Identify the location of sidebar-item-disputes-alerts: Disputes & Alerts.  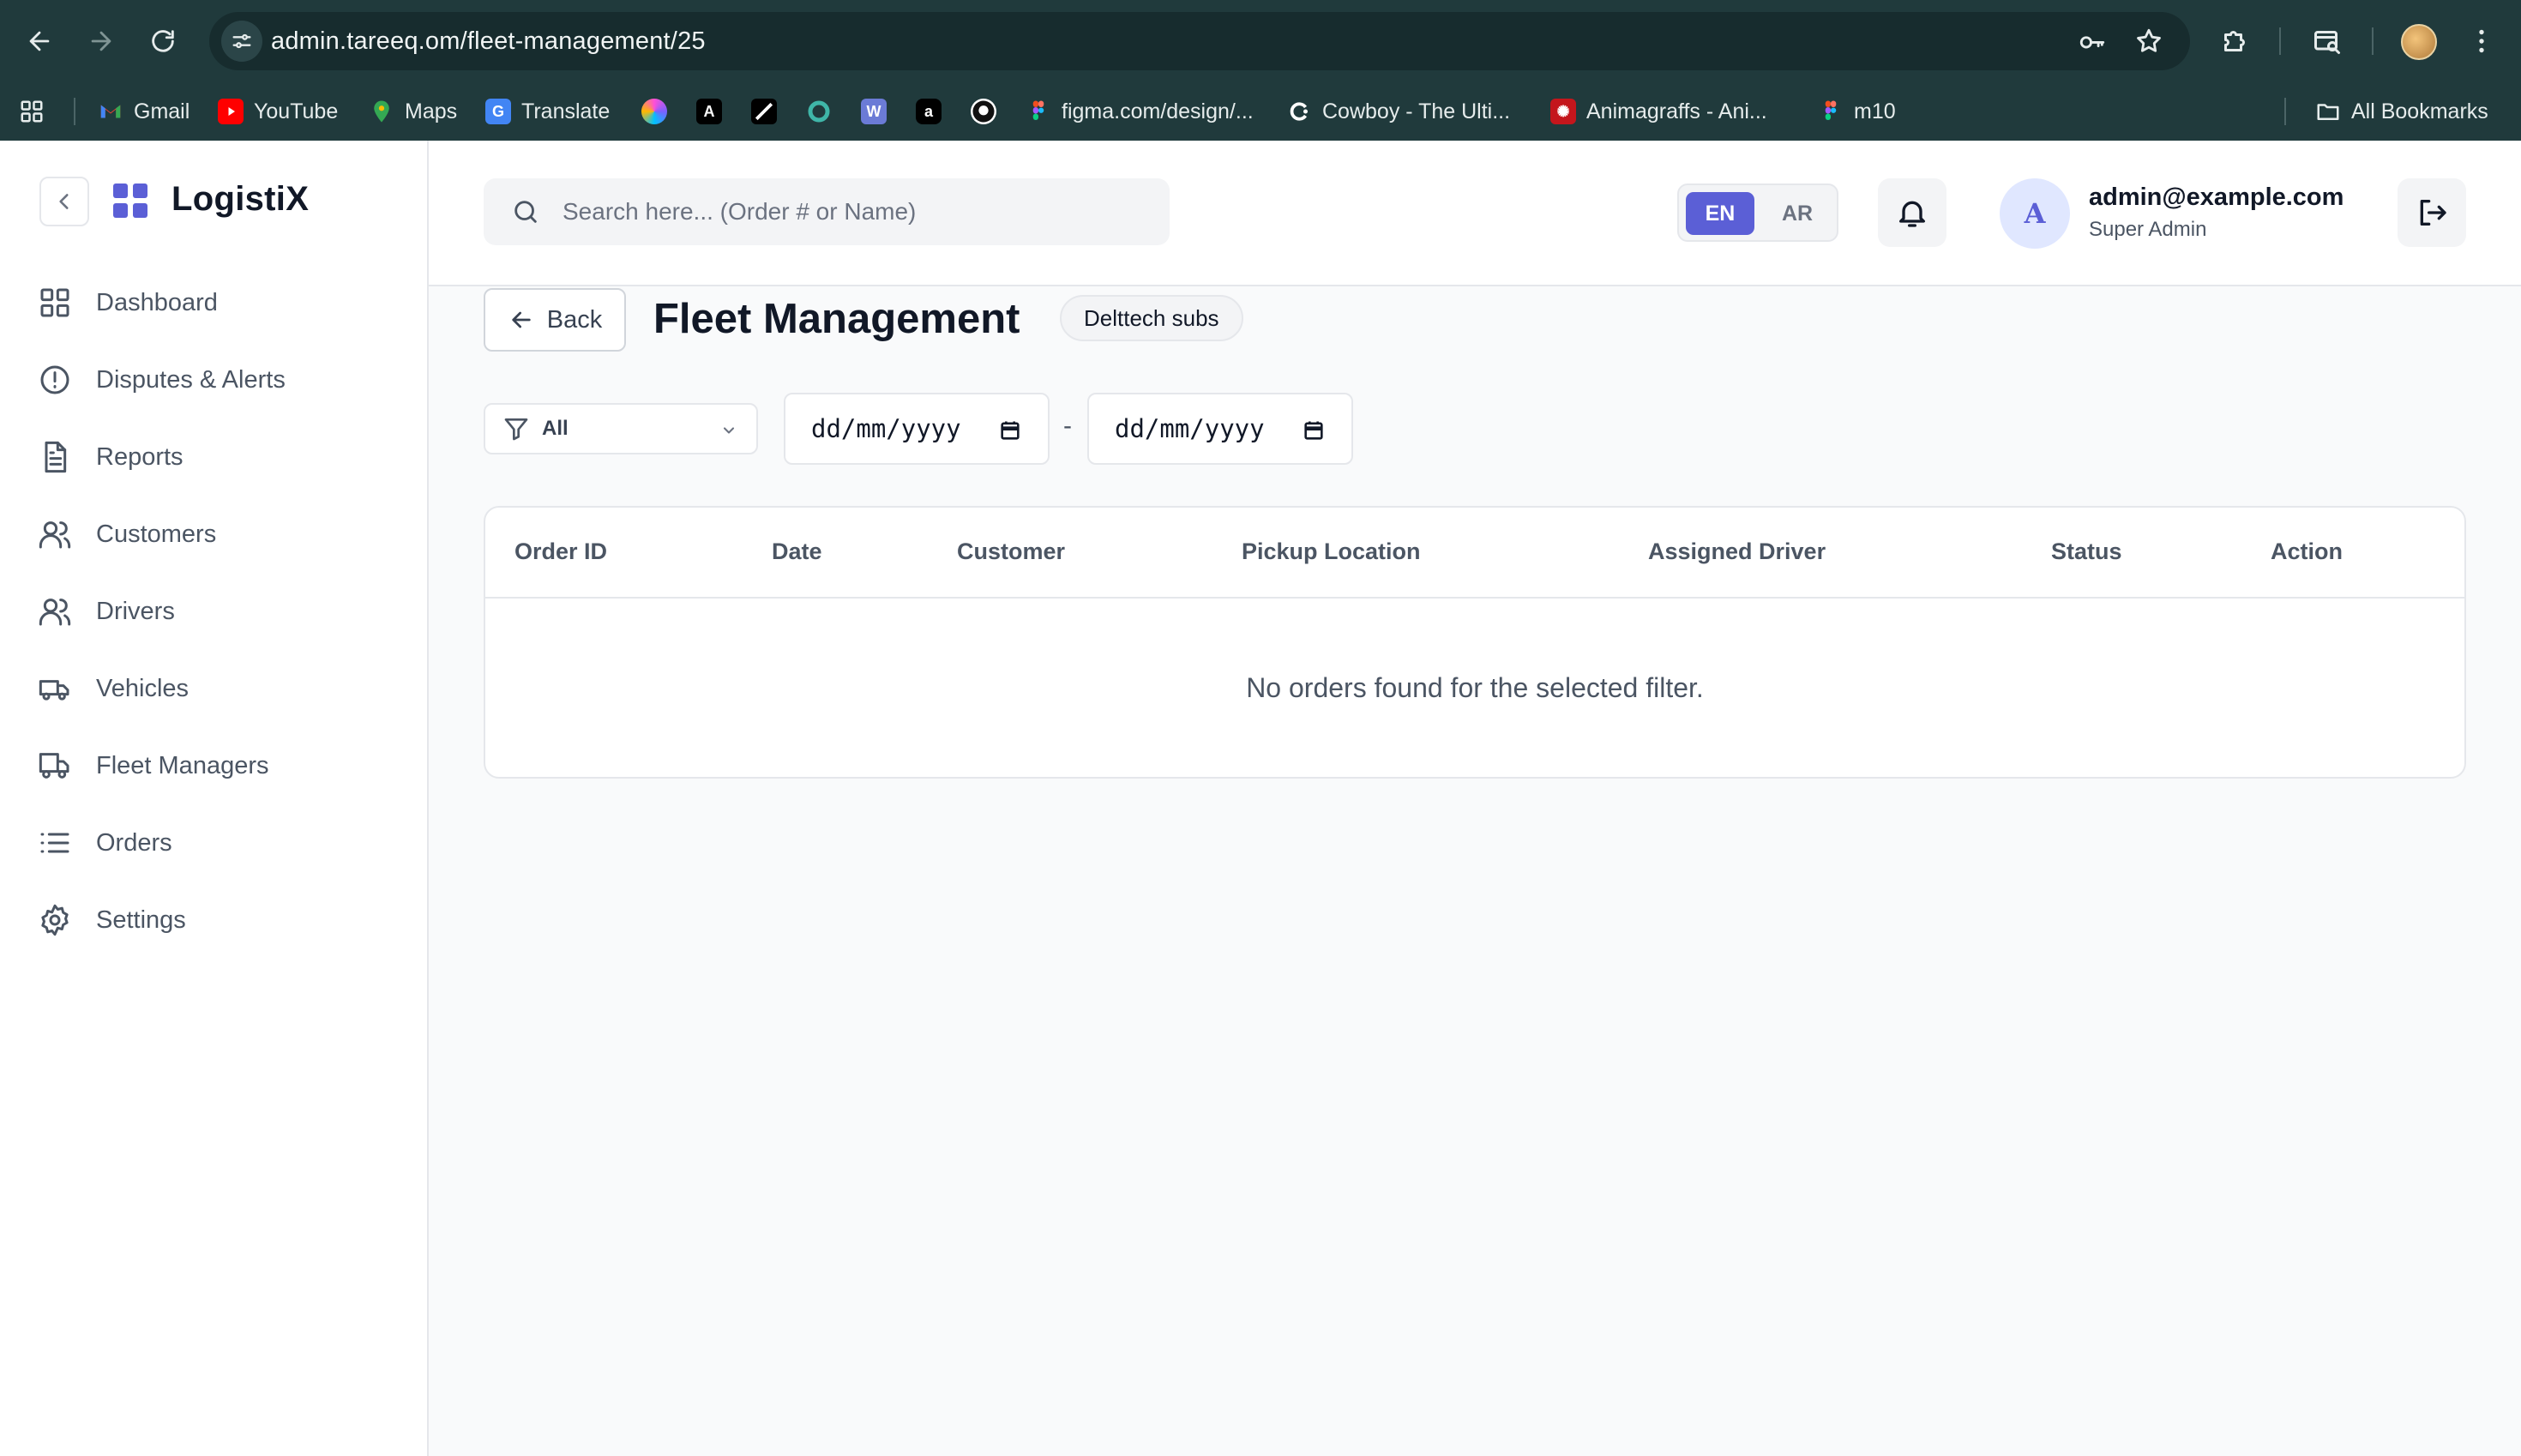
(218, 380).